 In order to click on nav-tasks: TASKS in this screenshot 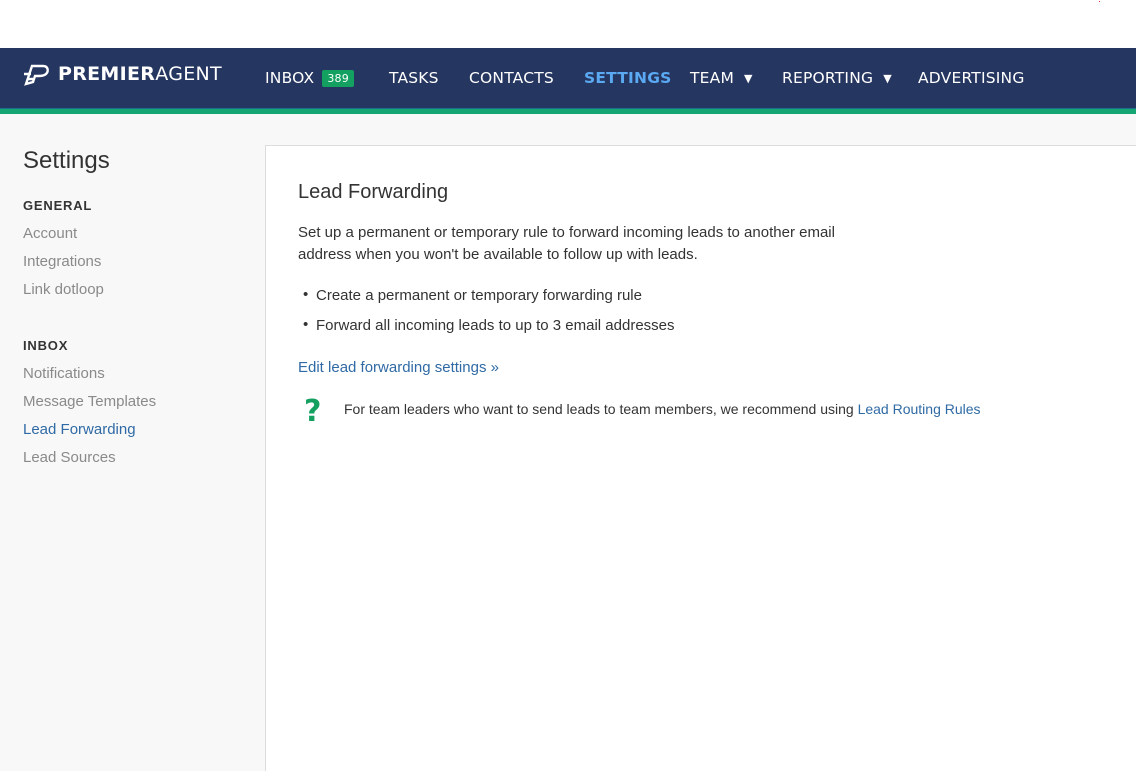, I will do `click(414, 78)`.